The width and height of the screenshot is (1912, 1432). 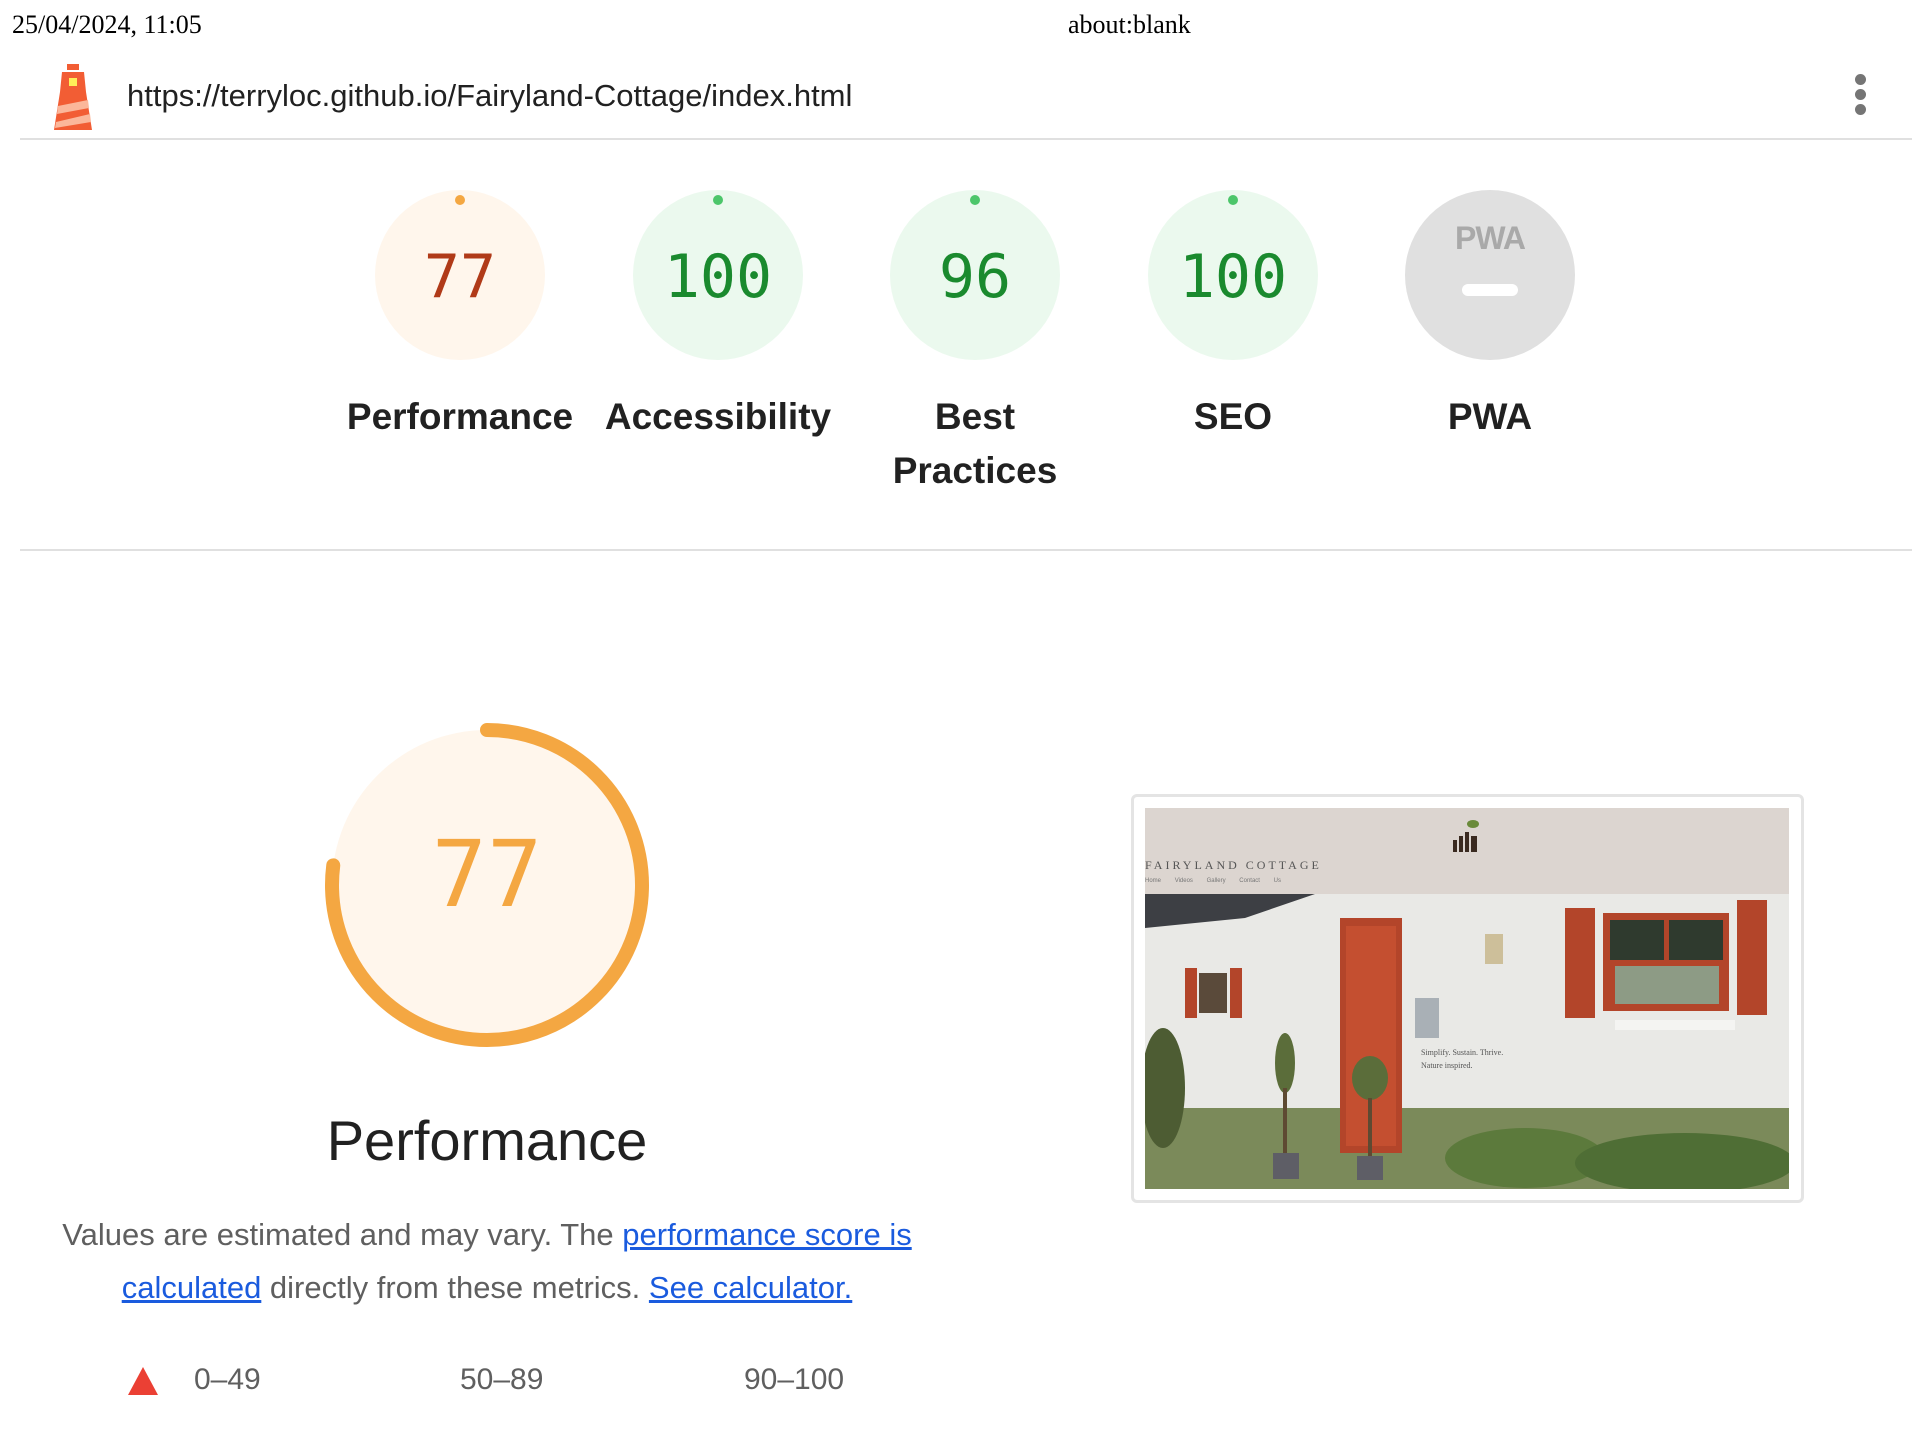 What do you see at coordinates (143, 1381) in the screenshot?
I see `fail-triangle-icon` at bounding box center [143, 1381].